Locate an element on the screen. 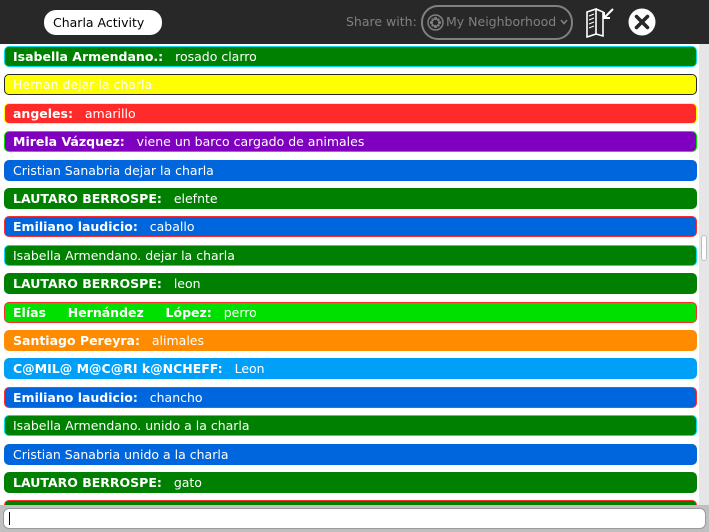 This screenshot has width=709, height=532. chat-message: Emiliano laudicio: caballo is located at coordinates (350, 226).